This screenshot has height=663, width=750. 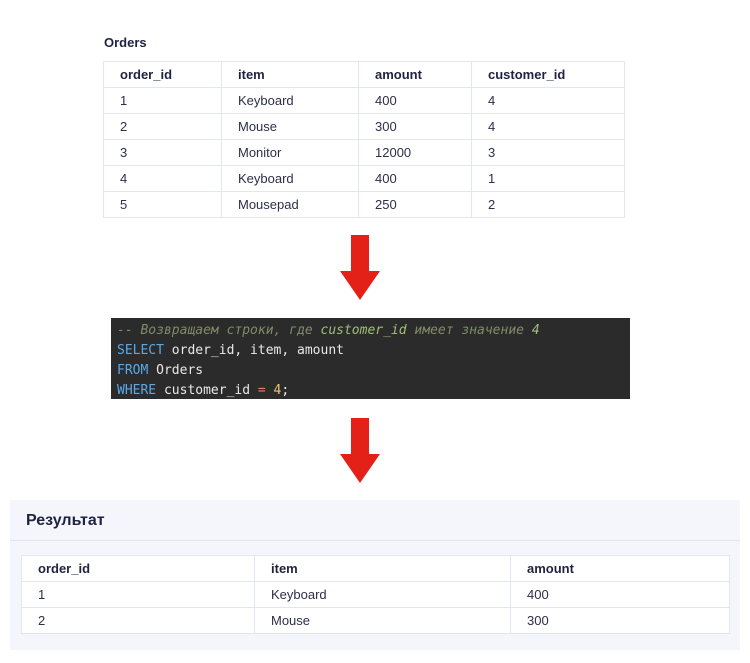 I want to click on column-header: customer_id, so click(x=548, y=74).